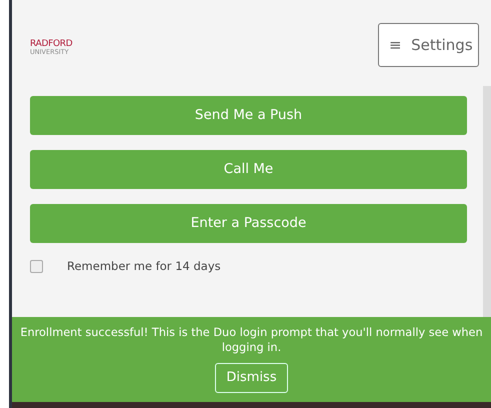 Image resolution: width=491 pixels, height=408 pixels. What do you see at coordinates (248, 223) in the screenshot?
I see `auth-button: Enter a Passcode` at bounding box center [248, 223].